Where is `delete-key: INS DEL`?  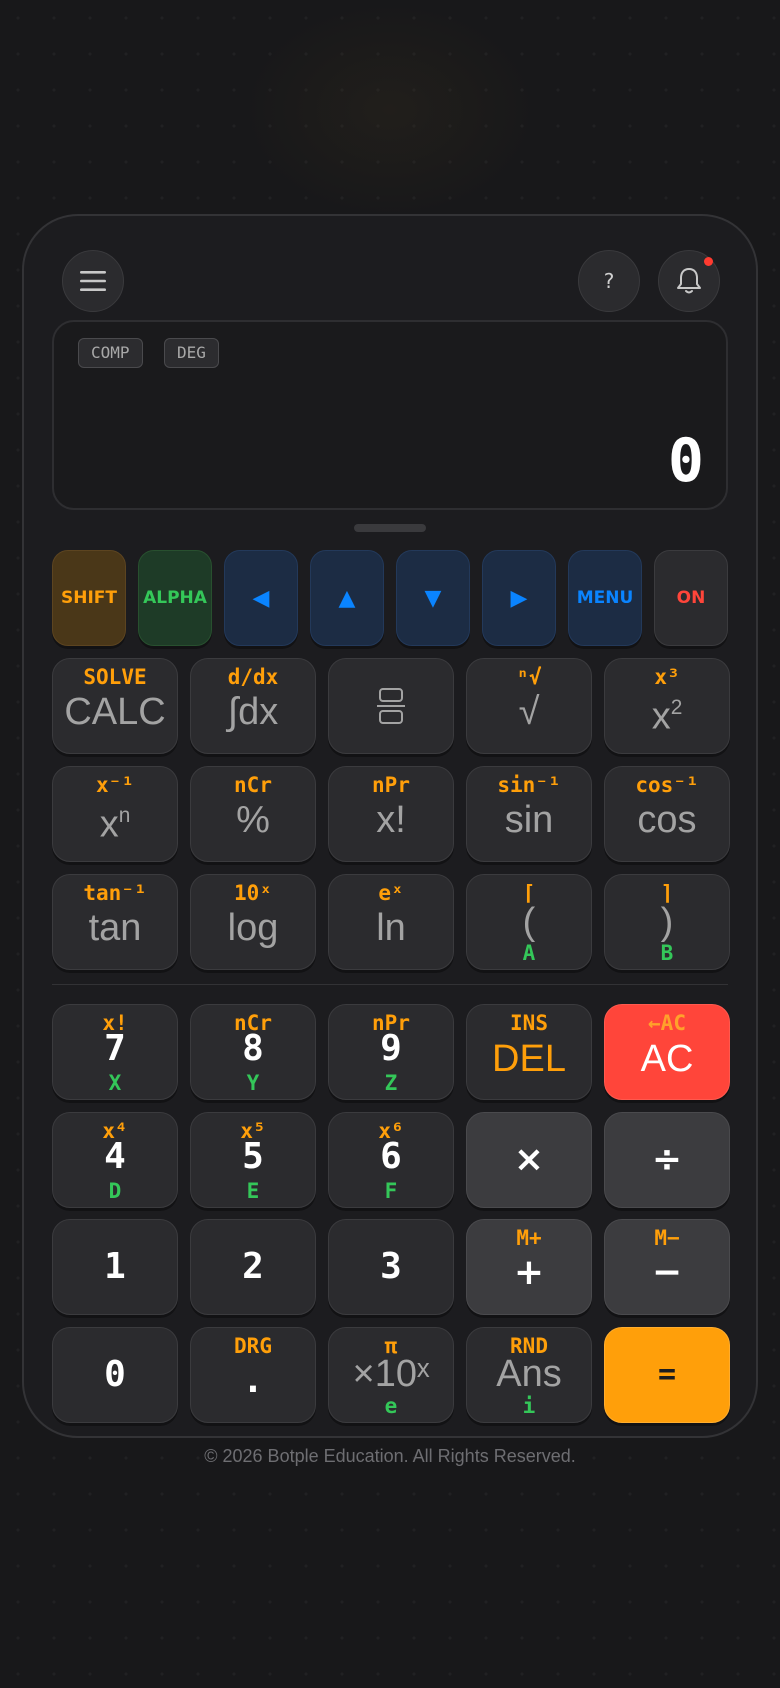 delete-key: INS DEL is located at coordinates (529, 1052).